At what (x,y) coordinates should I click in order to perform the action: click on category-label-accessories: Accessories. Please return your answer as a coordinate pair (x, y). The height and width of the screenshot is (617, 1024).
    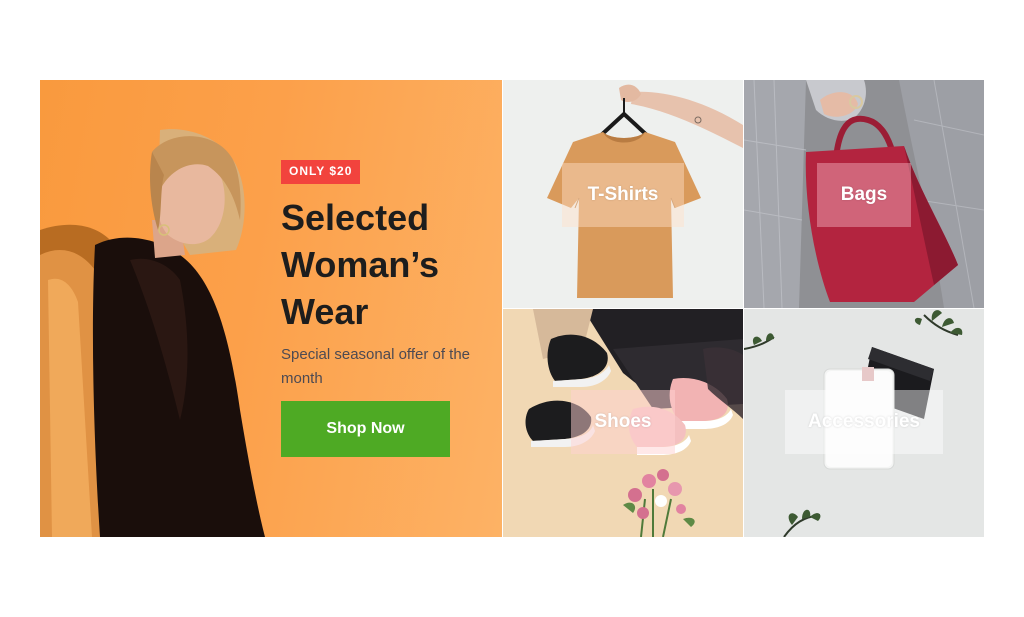
    Looking at the image, I should click on (864, 422).